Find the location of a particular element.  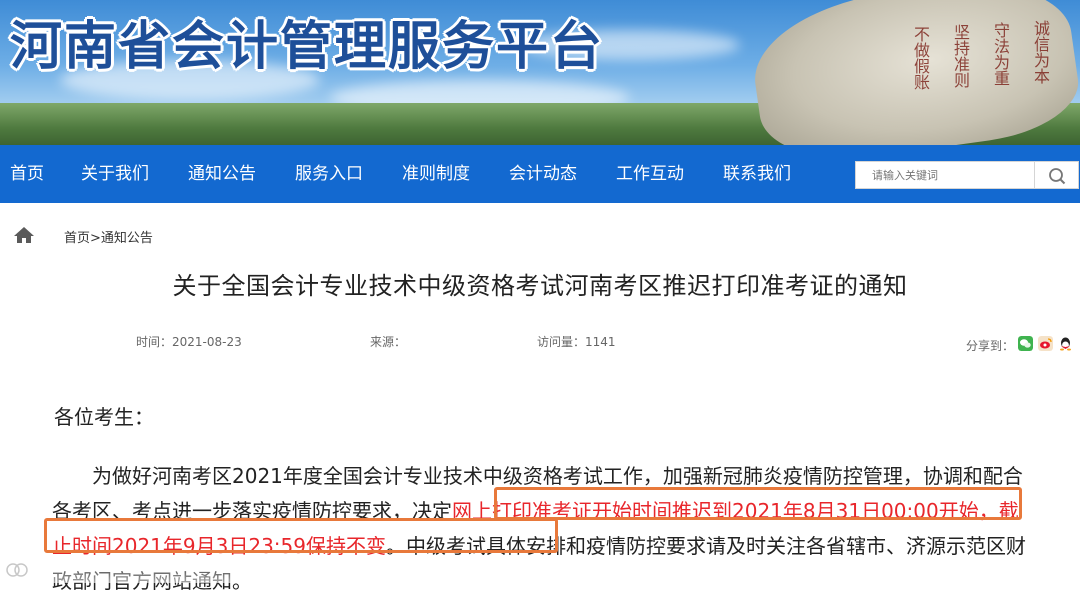

watermark-icon is located at coordinates (17, 570).